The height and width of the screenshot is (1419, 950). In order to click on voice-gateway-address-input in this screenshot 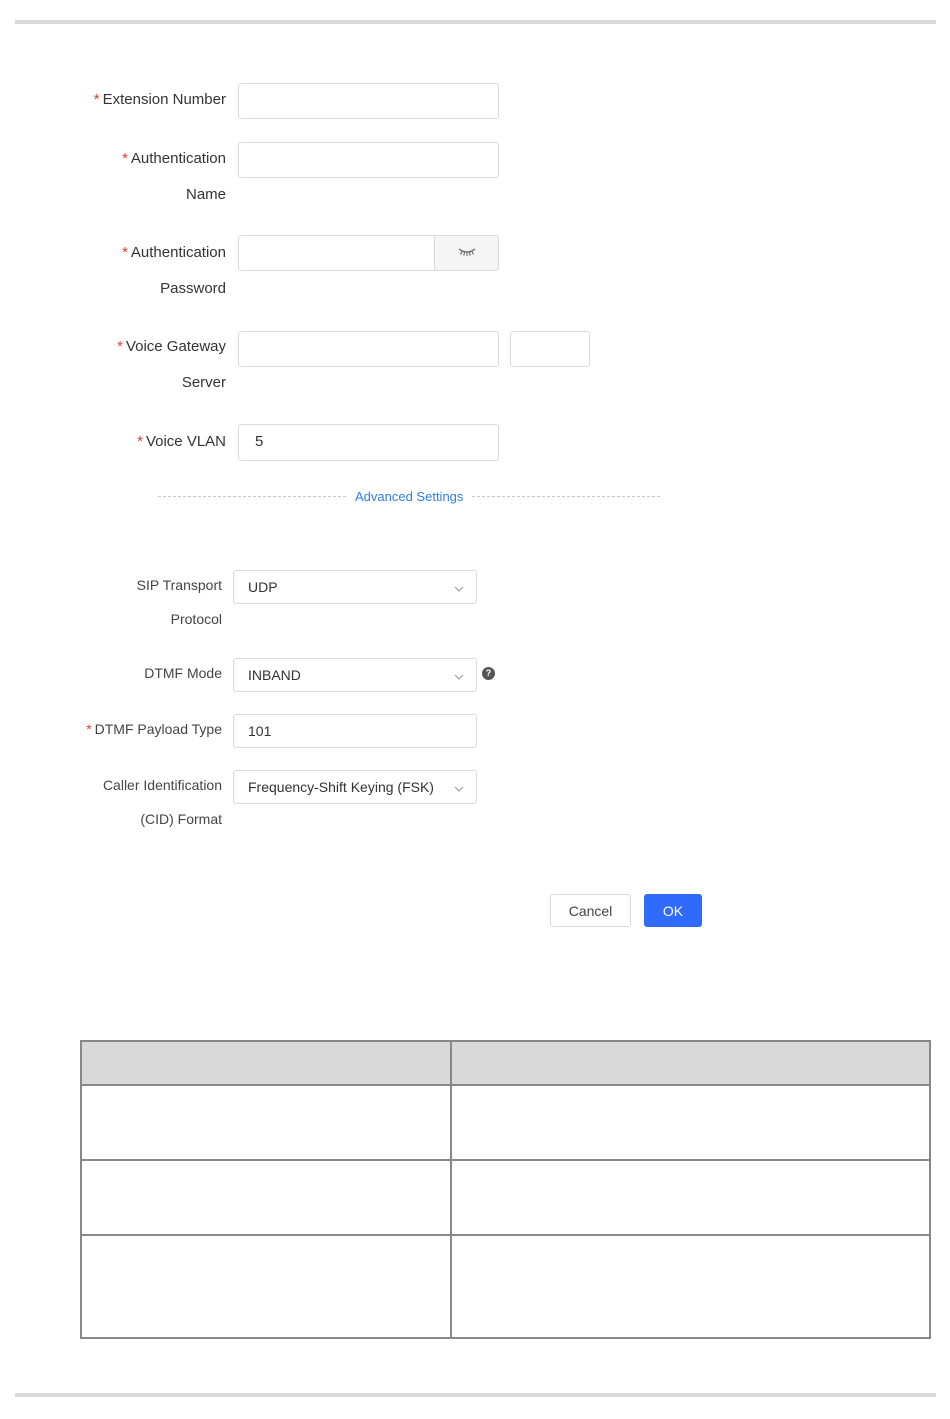, I will do `click(368, 349)`.